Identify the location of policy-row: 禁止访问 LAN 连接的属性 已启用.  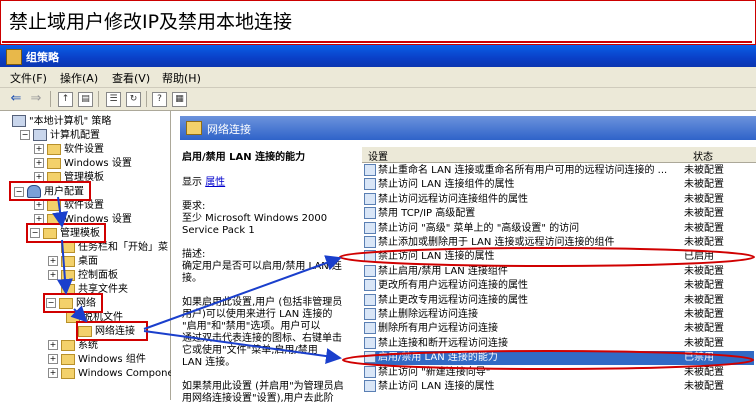
(559, 257).